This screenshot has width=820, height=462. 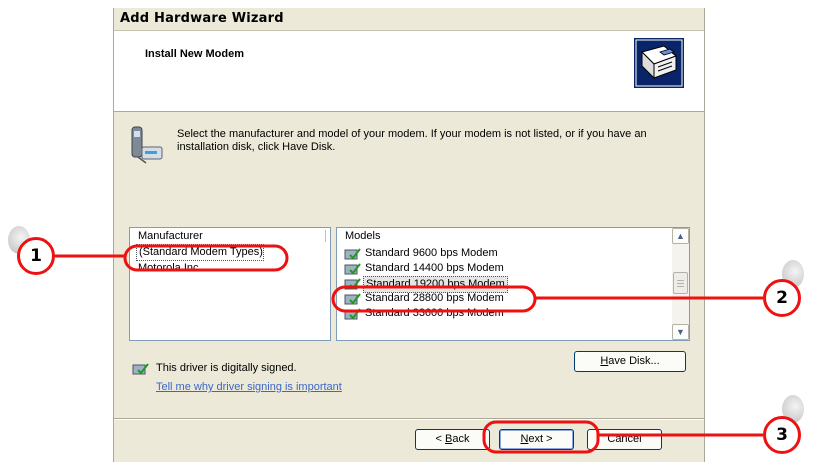 I want to click on model-label: Standard 33600 bps Modem, so click(x=434, y=313).